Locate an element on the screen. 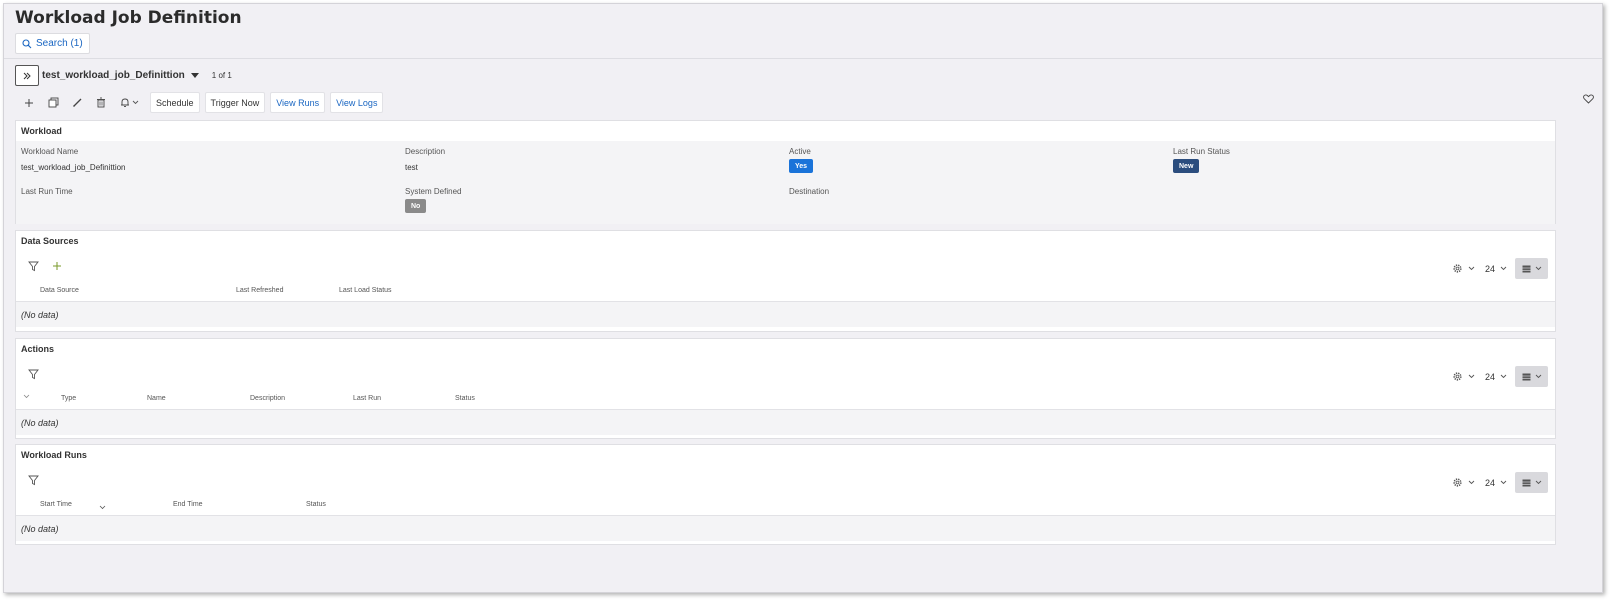 The width and height of the screenshot is (1615, 603). notifications-button is located at coordinates (129, 102).